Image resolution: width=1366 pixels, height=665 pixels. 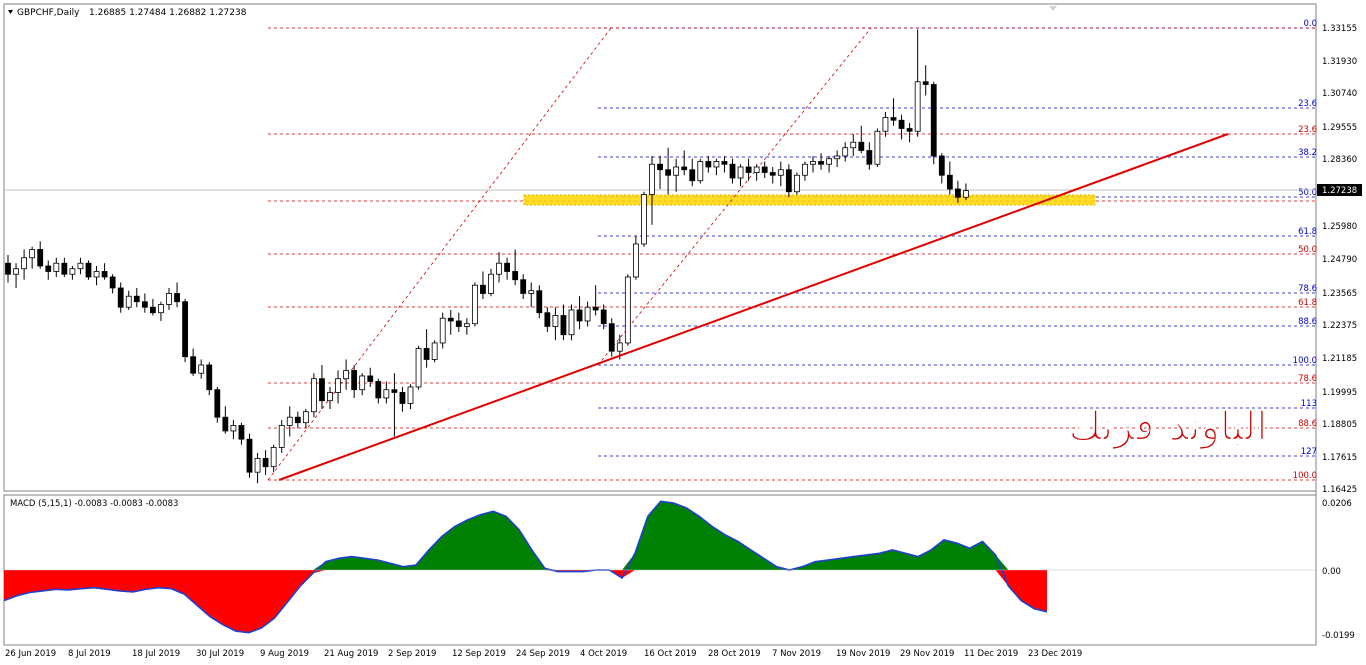 What do you see at coordinates (670, 654) in the screenshot?
I see `time-tick-label: 16 Oct 2019` at bounding box center [670, 654].